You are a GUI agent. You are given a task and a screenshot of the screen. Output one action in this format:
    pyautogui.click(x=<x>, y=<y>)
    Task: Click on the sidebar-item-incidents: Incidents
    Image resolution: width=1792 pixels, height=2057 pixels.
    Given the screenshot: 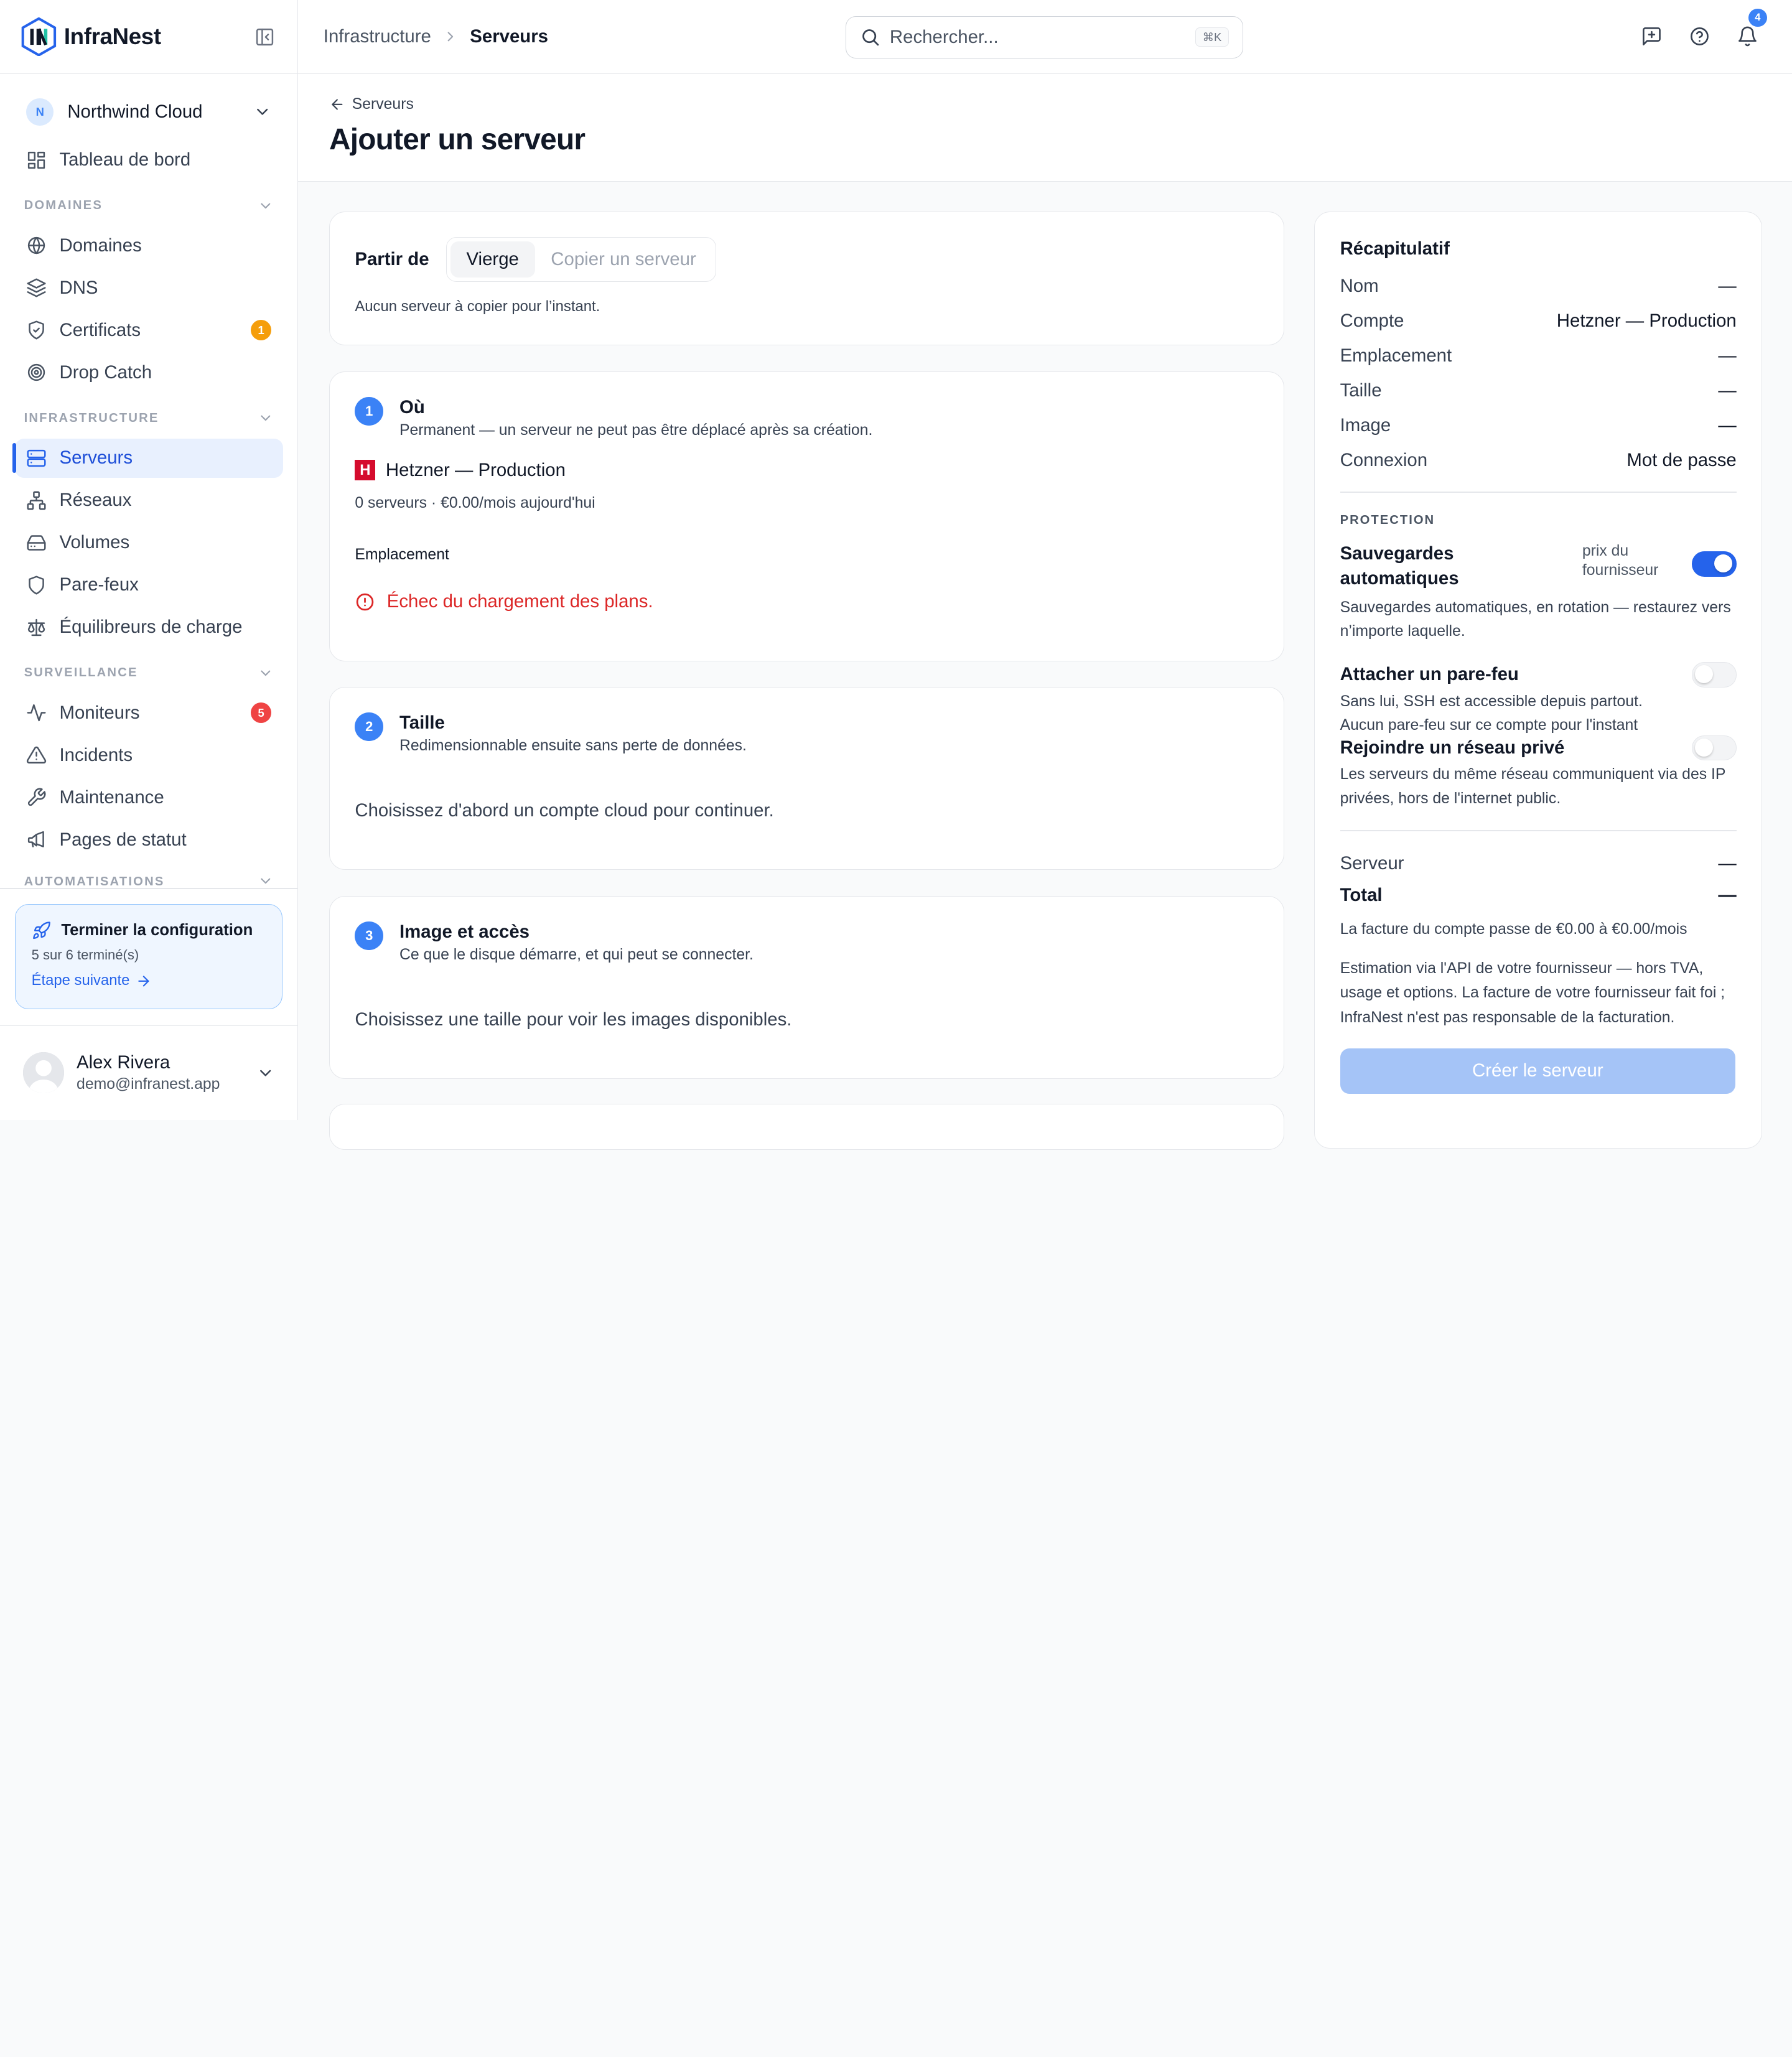 What is the action you would take?
    pyautogui.click(x=149, y=755)
    